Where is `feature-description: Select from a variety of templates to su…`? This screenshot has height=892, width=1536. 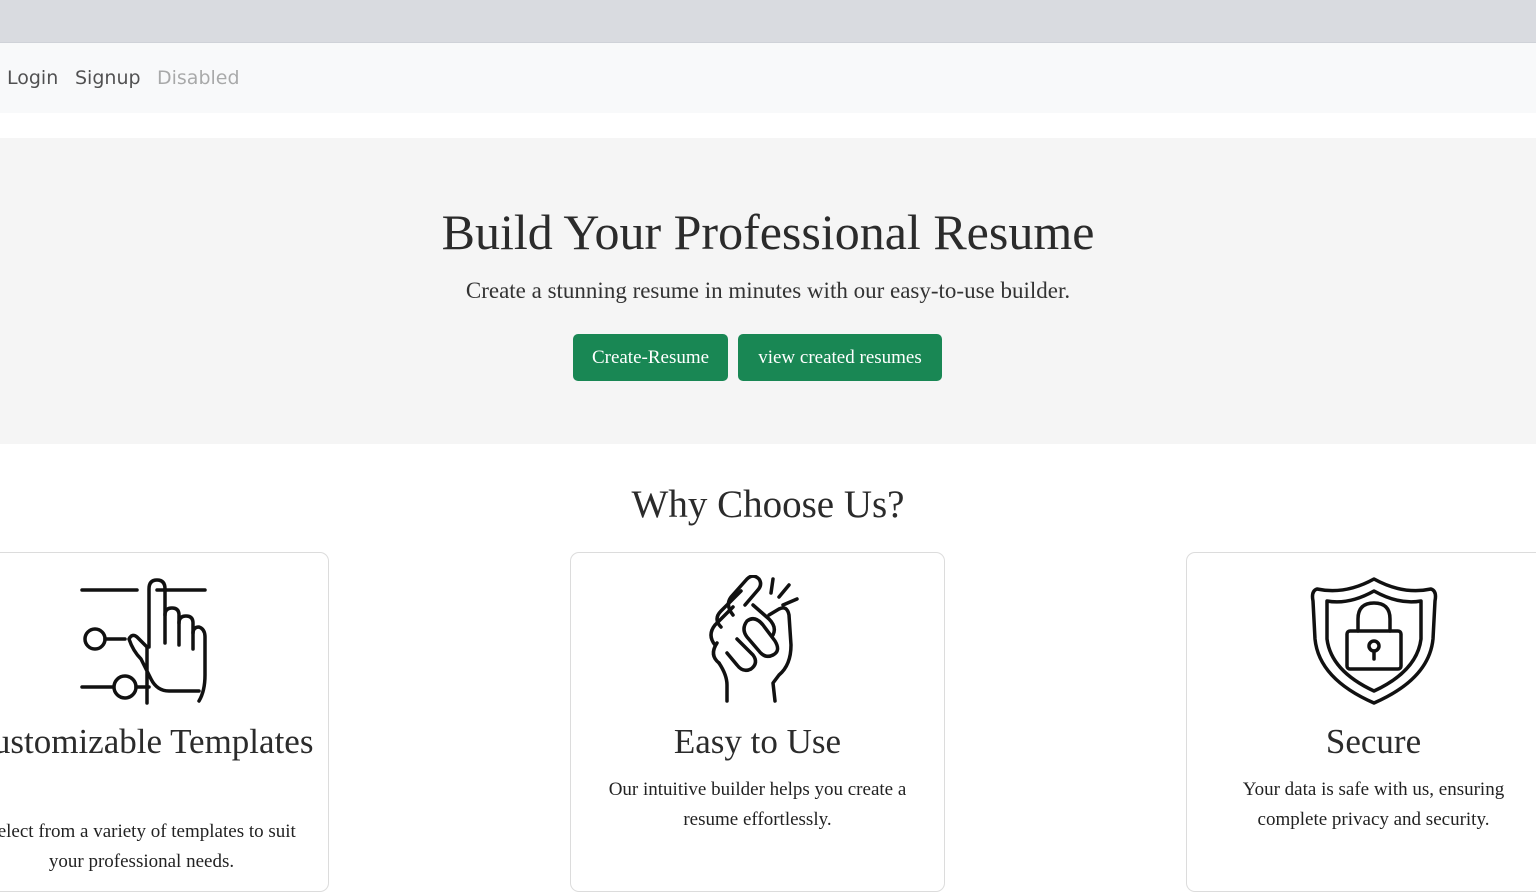
feature-description: Select from a variety of templates to su… is located at coordinates (148, 846).